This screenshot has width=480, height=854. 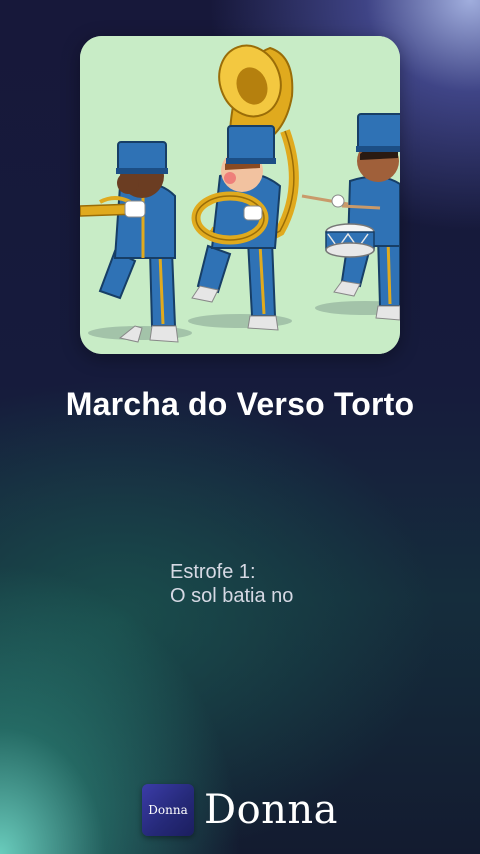 What do you see at coordinates (271, 810) in the screenshot?
I see `brand-name: Donna` at bounding box center [271, 810].